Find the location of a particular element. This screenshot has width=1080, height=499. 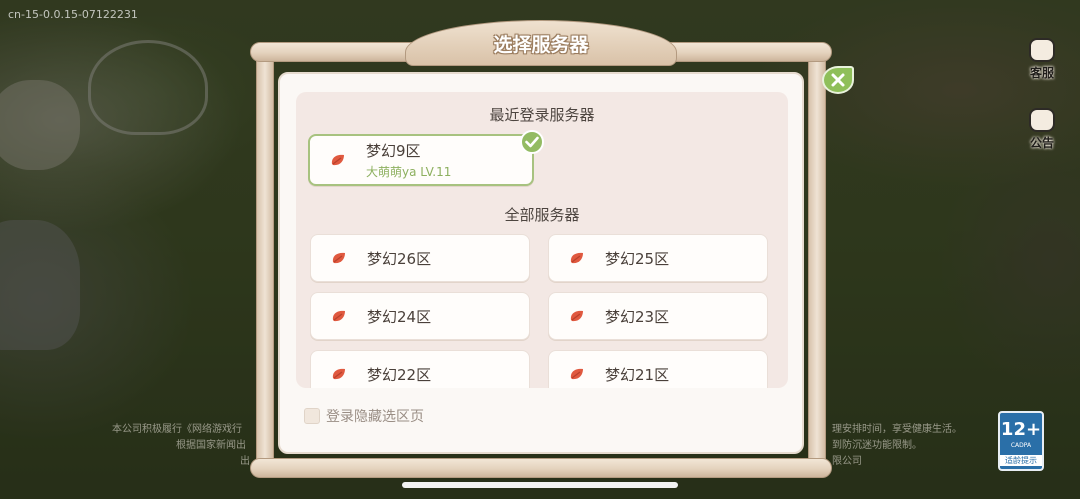

server-name: 梦幻24区 is located at coordinates (399, 316).